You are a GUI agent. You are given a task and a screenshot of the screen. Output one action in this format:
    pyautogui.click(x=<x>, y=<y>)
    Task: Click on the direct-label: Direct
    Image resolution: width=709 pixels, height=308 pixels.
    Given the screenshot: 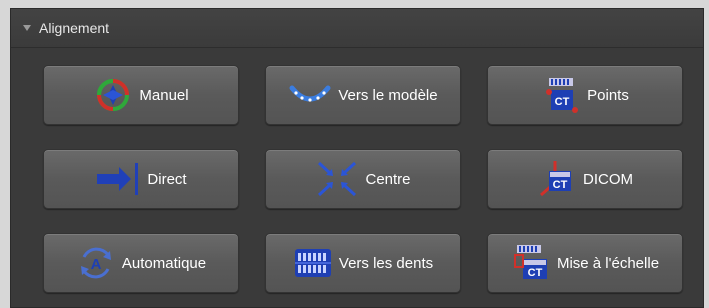 What is the action you would take?
    pyautogui.click(x=167, y=179)
    